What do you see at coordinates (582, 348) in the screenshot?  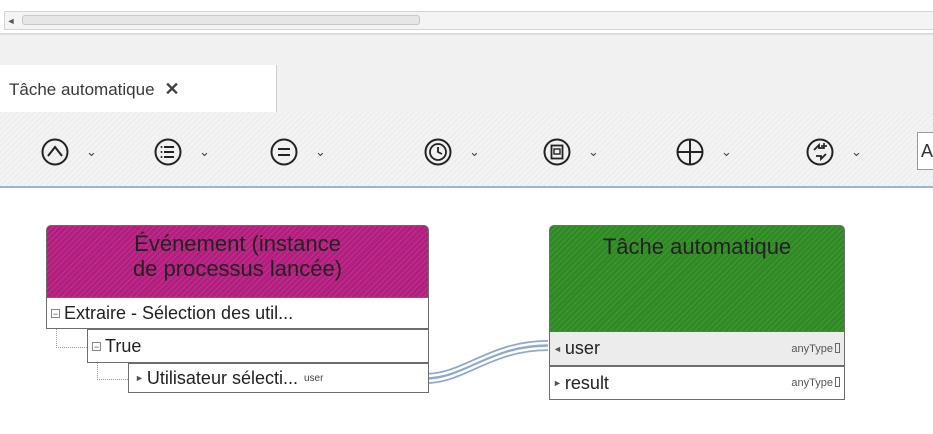 I see `param-name: user` at bounding box center [582, 348].